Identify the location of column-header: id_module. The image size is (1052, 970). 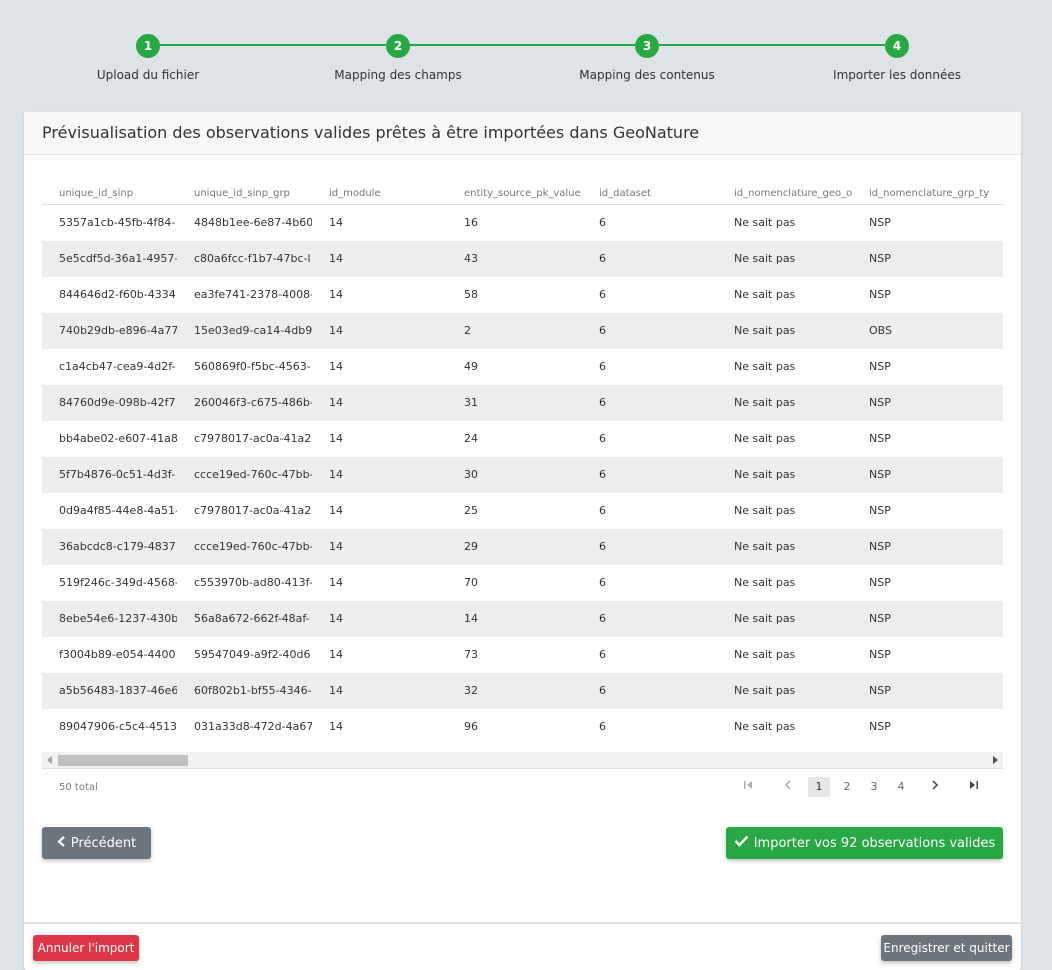
(388, 193).